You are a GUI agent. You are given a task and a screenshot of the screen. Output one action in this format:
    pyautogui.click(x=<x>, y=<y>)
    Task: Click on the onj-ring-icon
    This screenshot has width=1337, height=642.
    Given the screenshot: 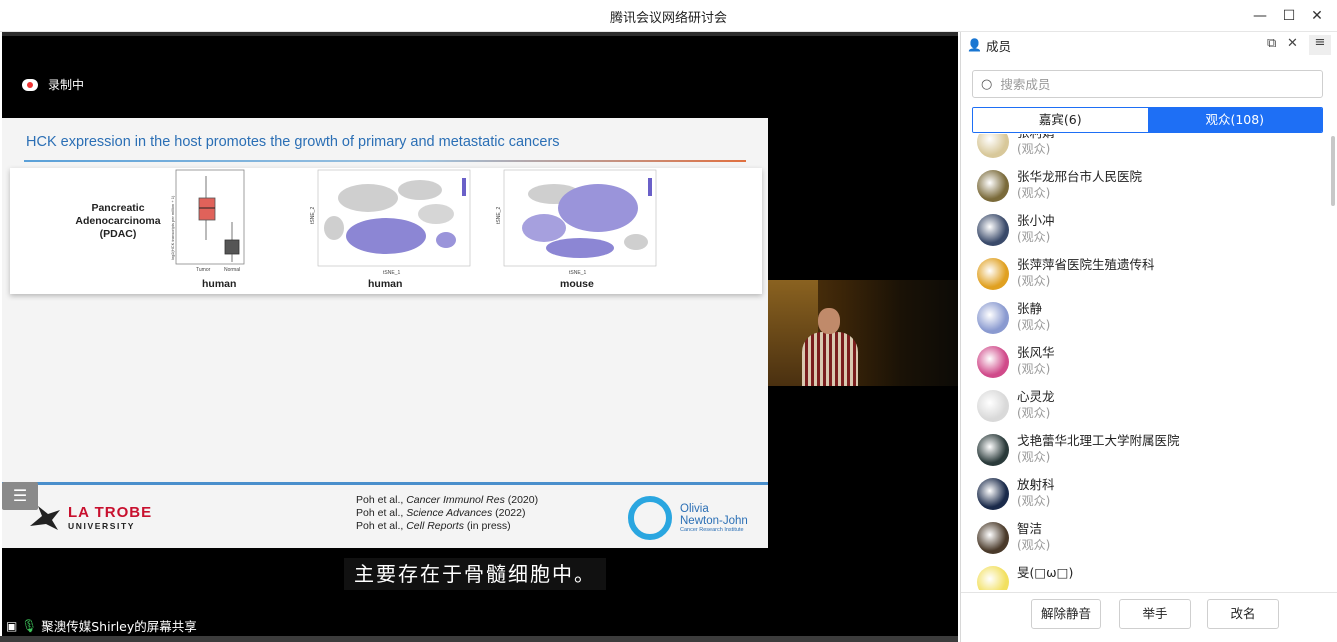 What is the action you would take?
    pyautogui.click(x=650, y=518)
    